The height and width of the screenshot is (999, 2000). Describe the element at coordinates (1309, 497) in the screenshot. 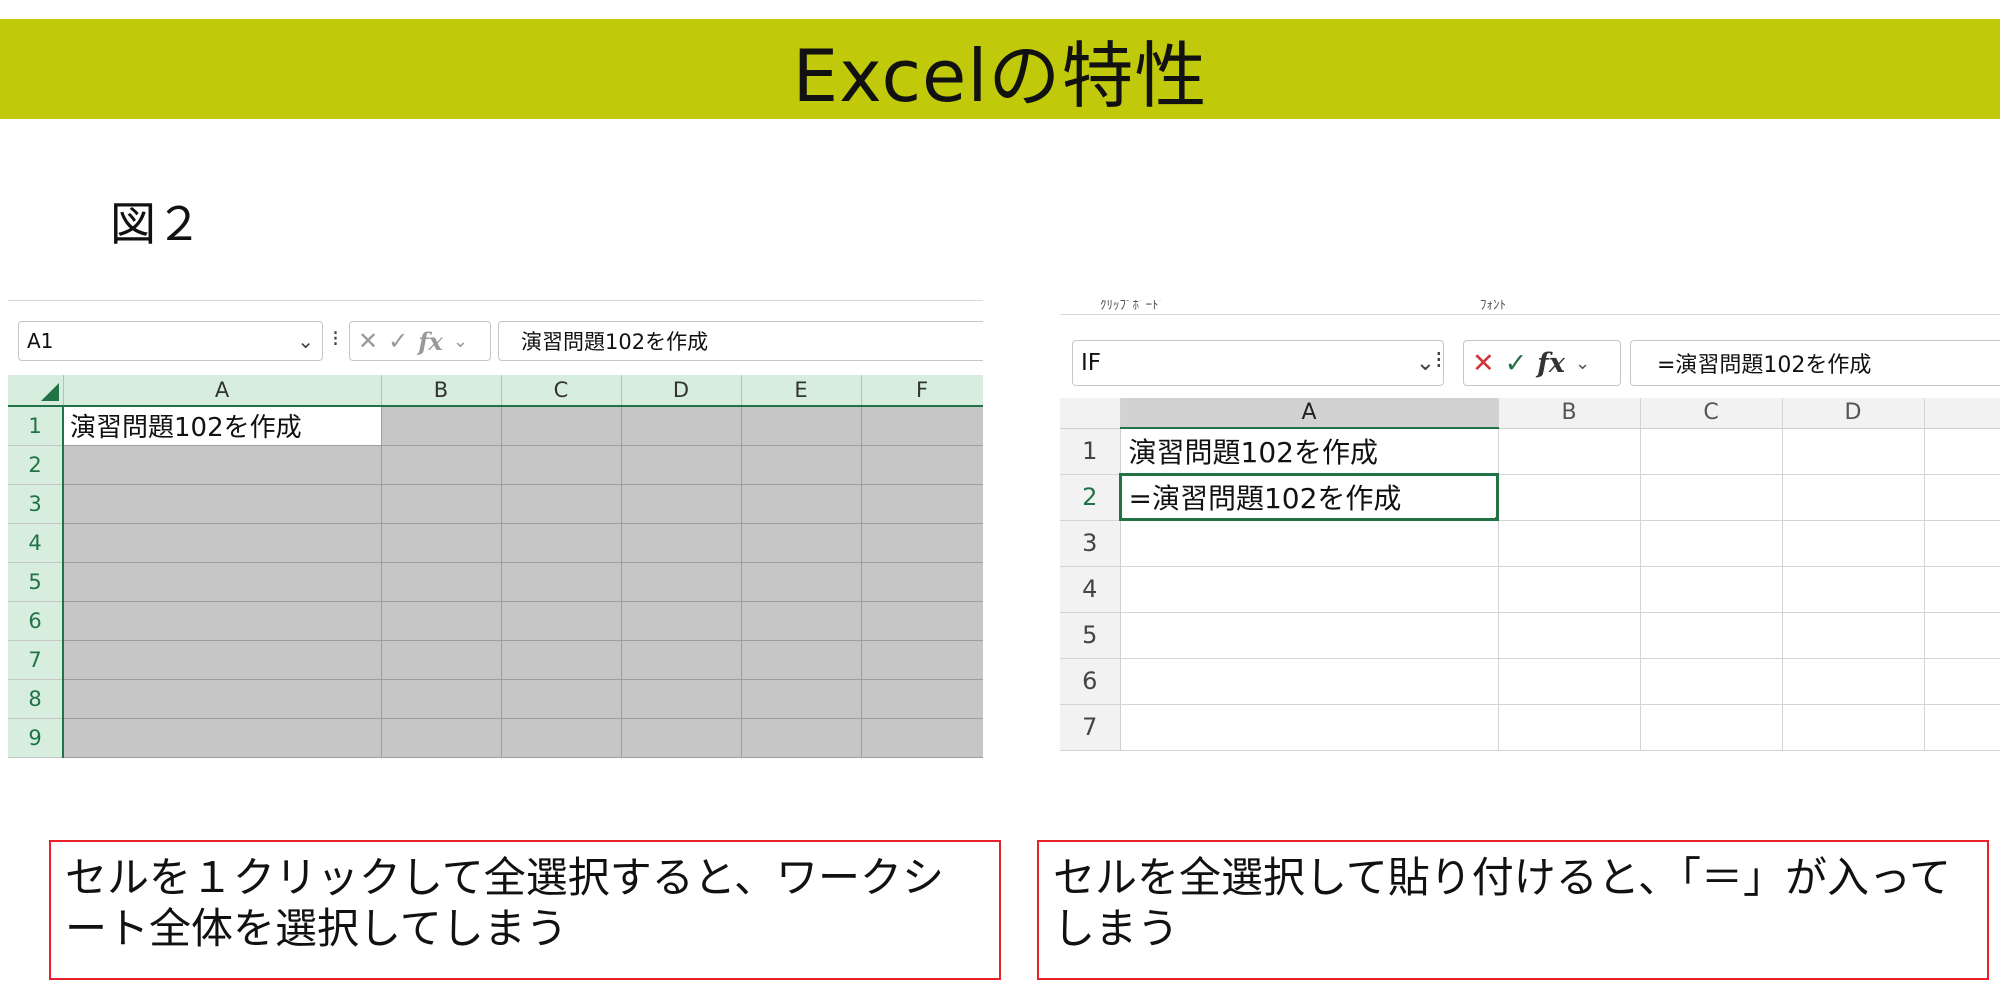

I see `cell-a2-active: =演習問題102を作成` at that location.